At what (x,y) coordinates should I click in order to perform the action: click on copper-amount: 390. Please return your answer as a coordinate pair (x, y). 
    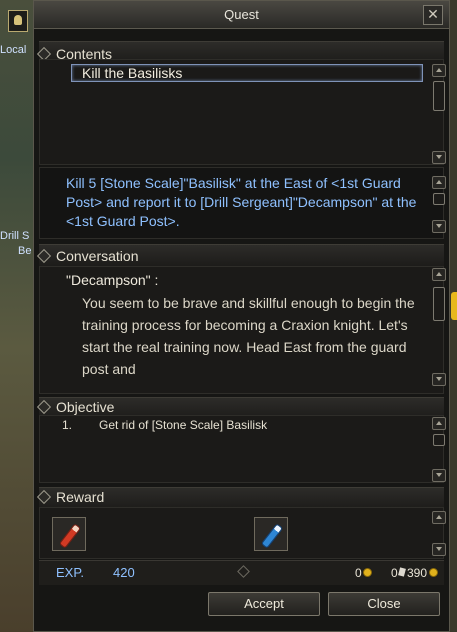
    Looking at the image, I should click on (417, 573).